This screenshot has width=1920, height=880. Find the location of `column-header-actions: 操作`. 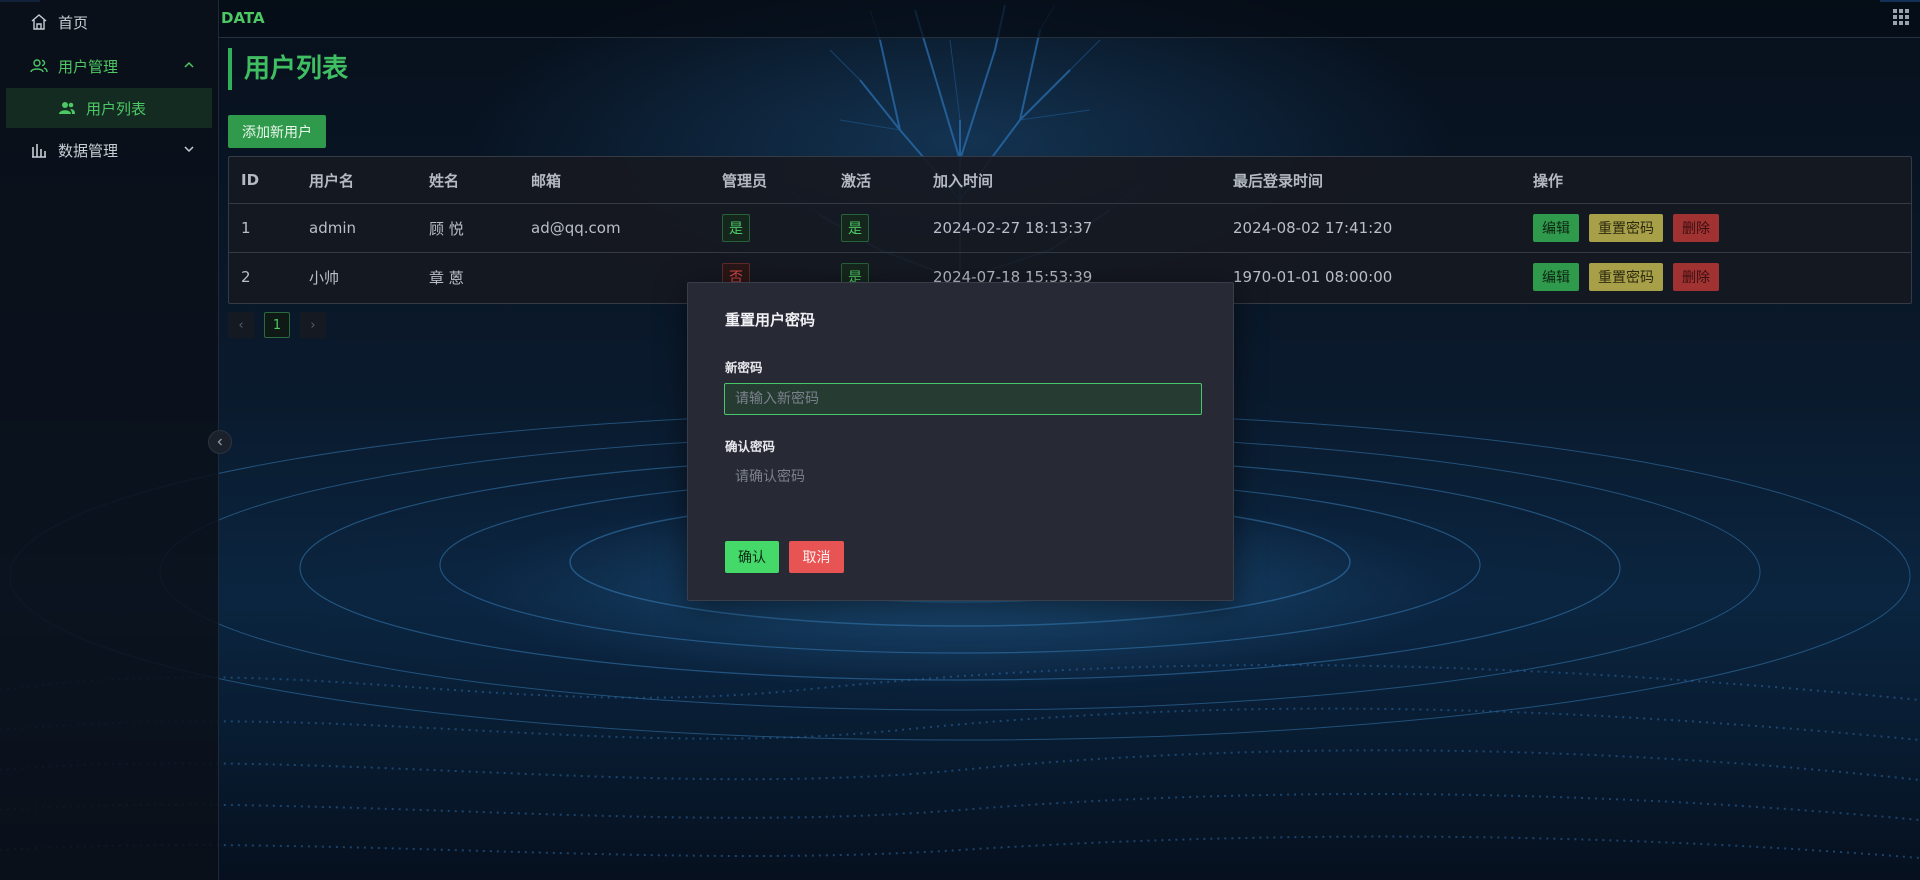

column-header-actions: 操作 is located at coordinates (1548, 180).